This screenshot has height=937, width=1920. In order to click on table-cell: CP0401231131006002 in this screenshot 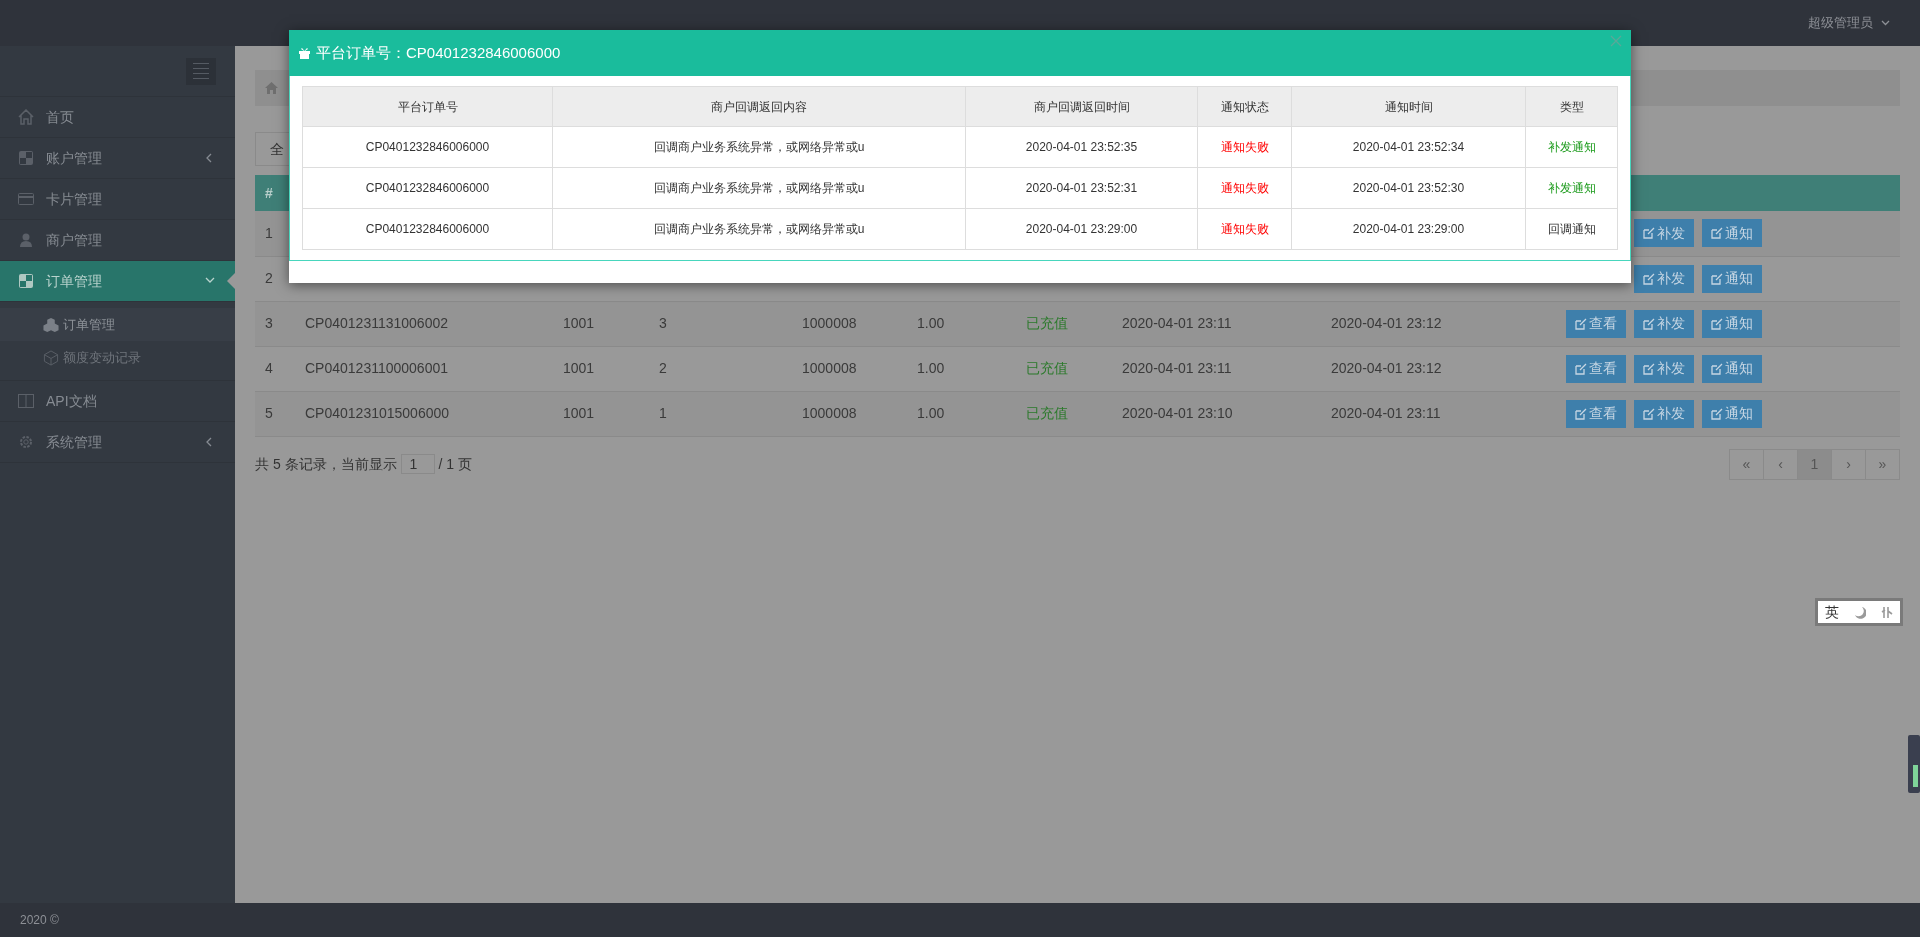, I will do `click(376, 323)`.